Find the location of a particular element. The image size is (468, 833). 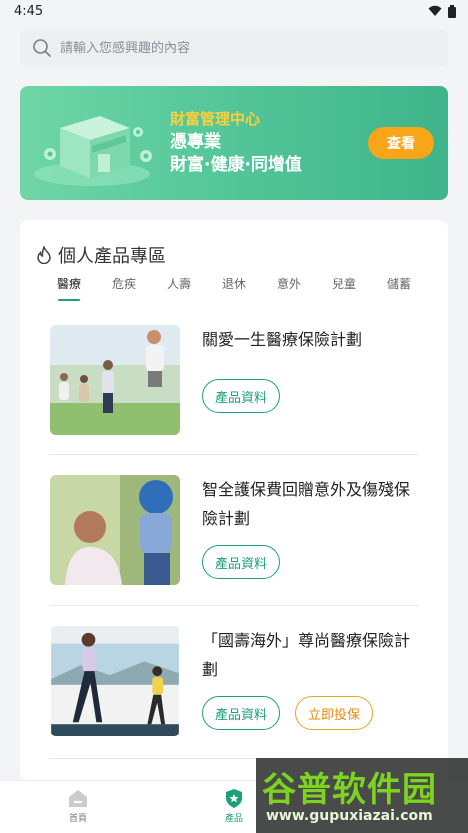

search-input is located at coordinates (240, 48).